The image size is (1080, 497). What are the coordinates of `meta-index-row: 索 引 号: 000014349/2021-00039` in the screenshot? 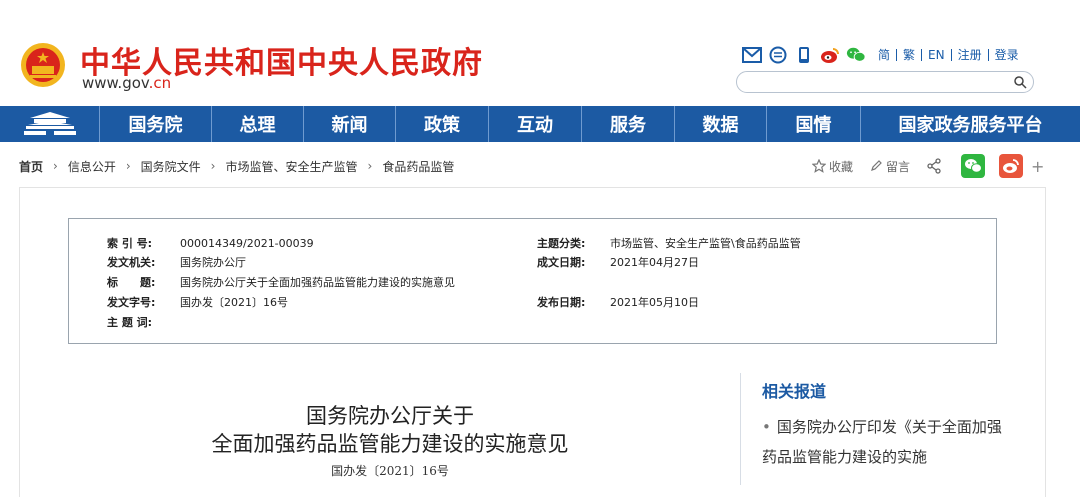 It's located at (210, 243).